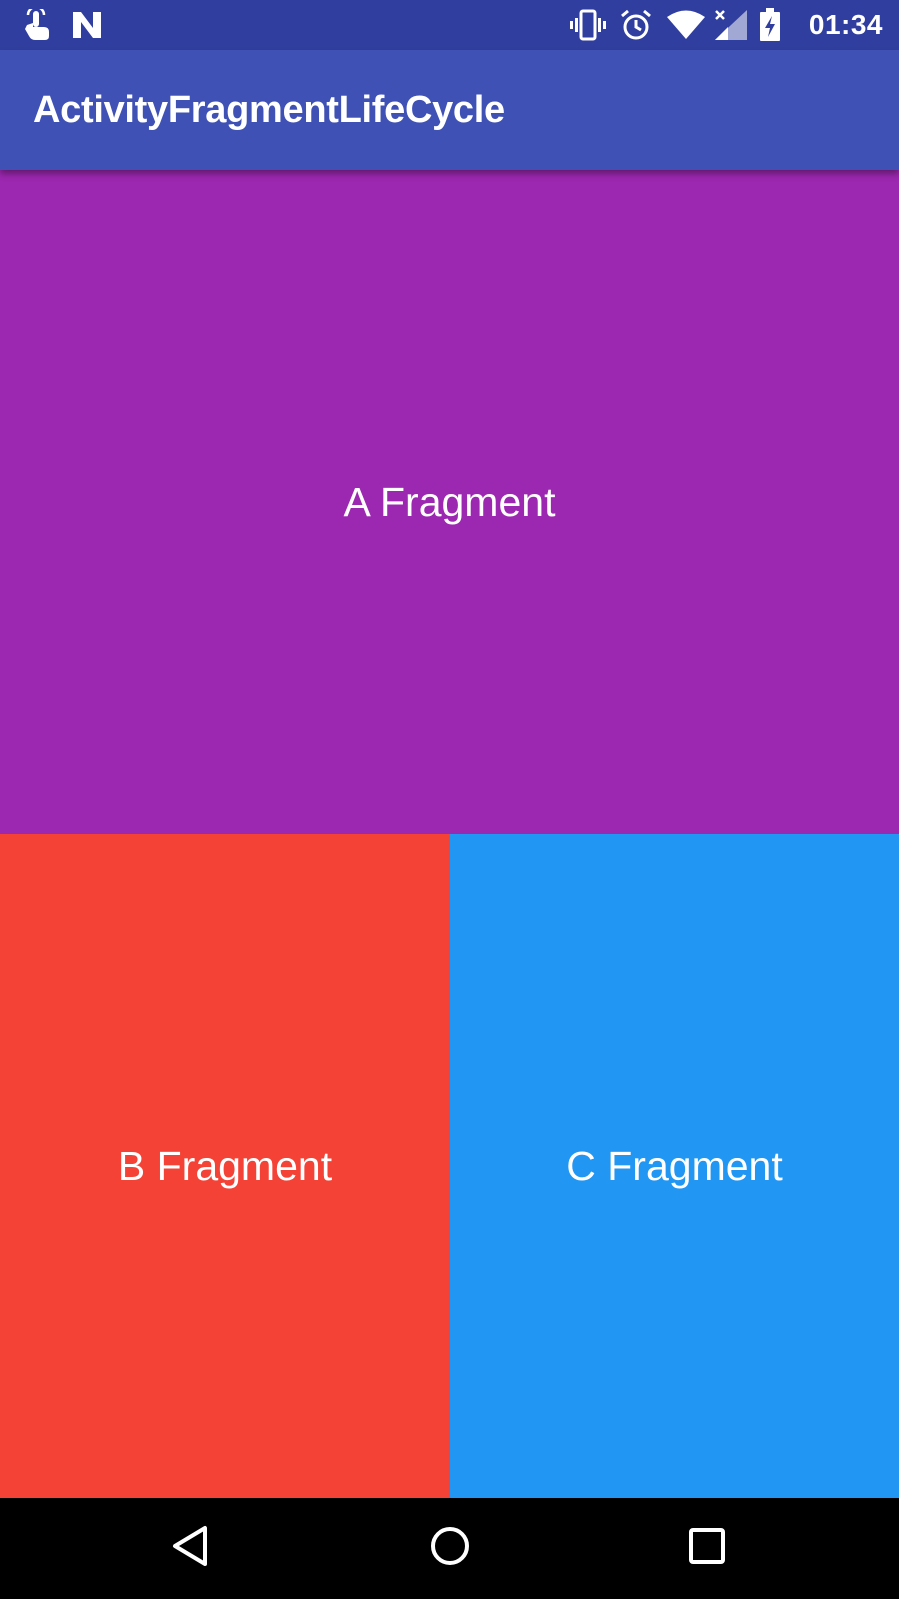 This screenshot has height=1599, width=899. What do you see at coordinates (731, 25) in the screenshot?
I see `cellular-no-signal-icon` at bounding box center [731, 25].